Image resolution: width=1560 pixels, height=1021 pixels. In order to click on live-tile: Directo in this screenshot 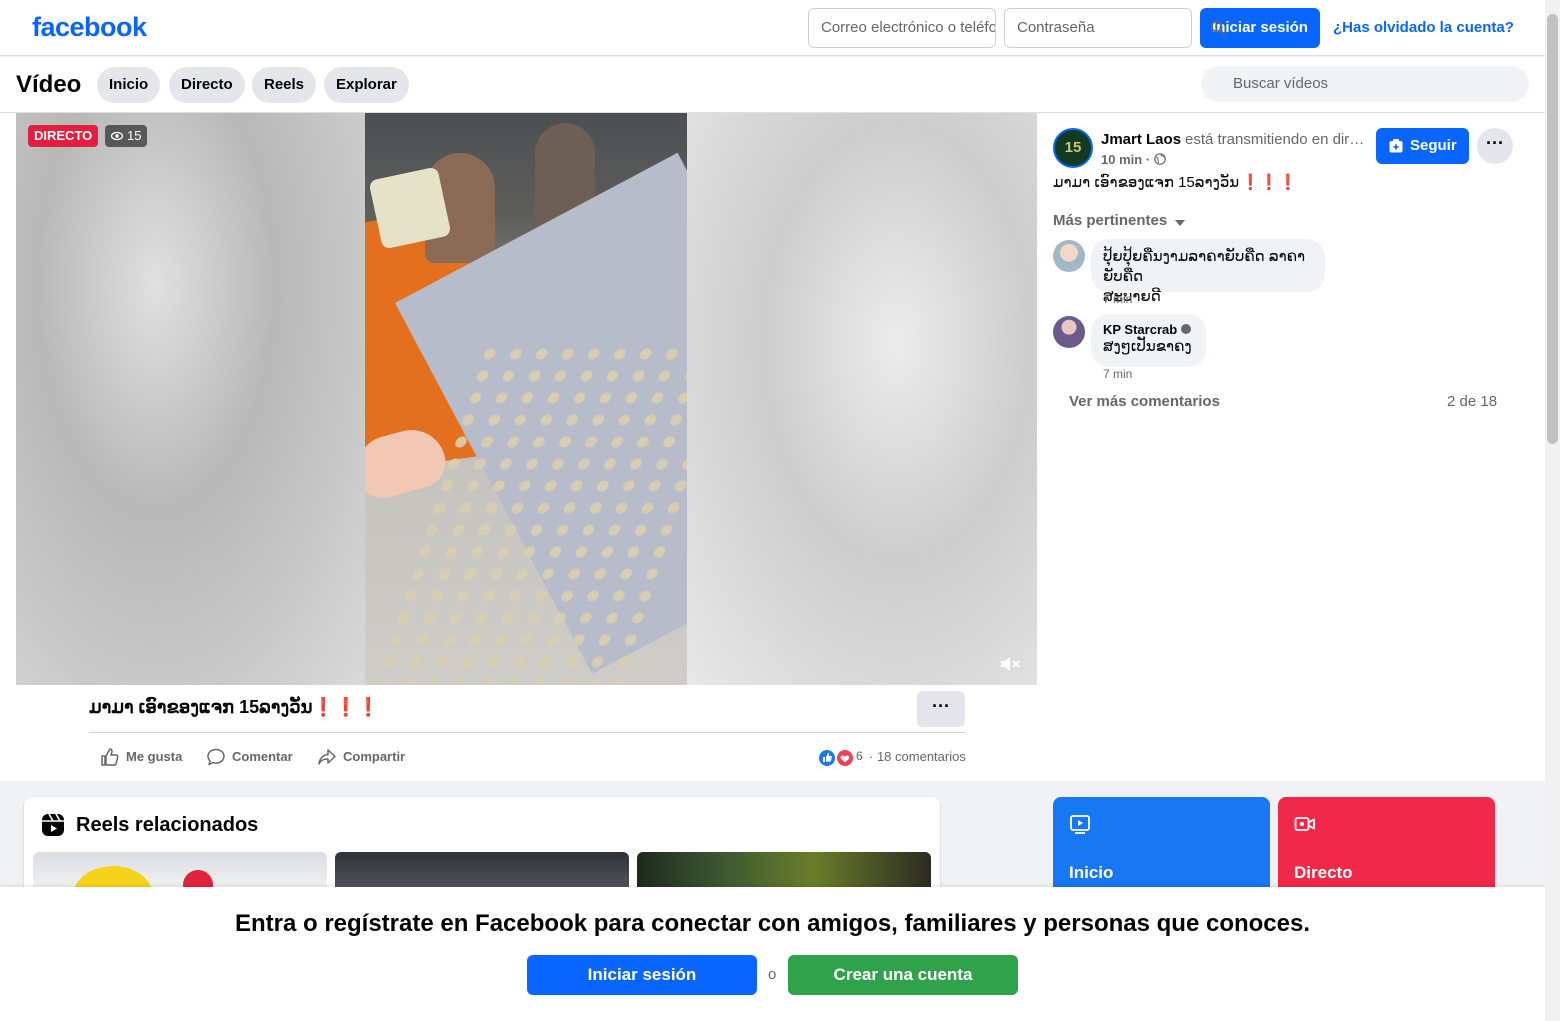, I will do `click(1386, 847)`.